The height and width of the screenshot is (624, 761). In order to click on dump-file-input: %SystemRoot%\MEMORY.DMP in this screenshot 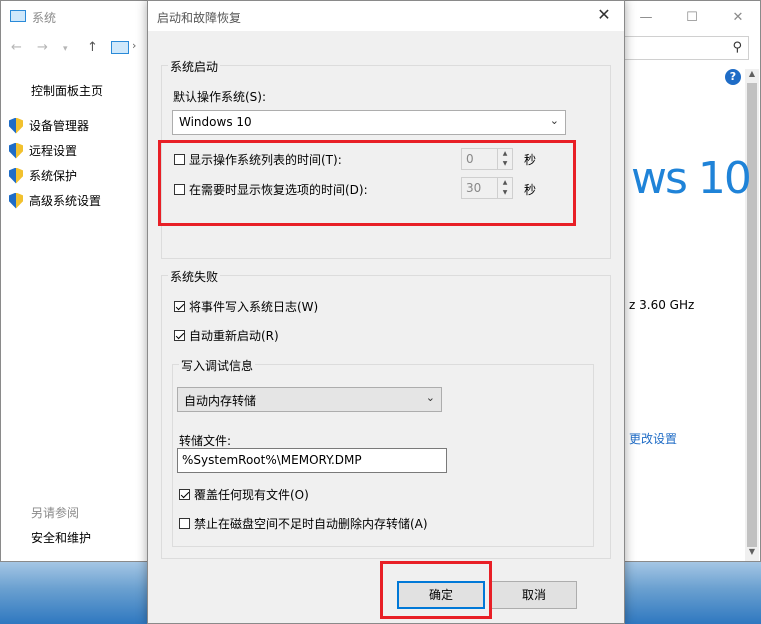, I will do `click(312, 460)`.